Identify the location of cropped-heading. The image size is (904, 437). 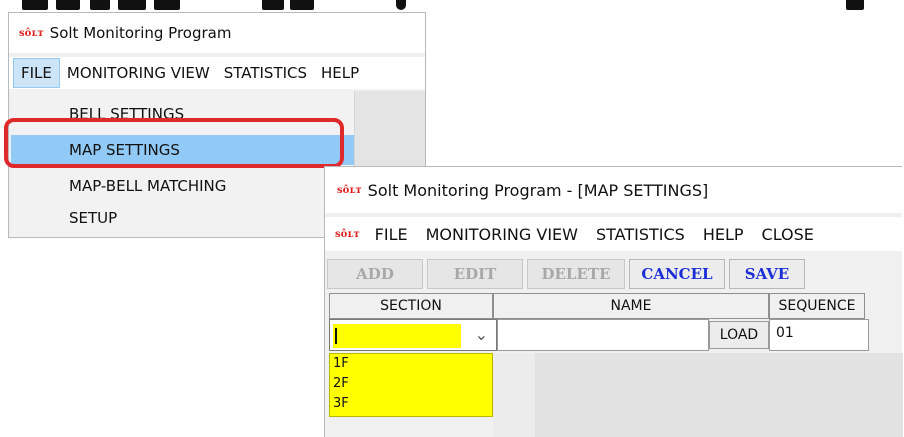
(452, 5).